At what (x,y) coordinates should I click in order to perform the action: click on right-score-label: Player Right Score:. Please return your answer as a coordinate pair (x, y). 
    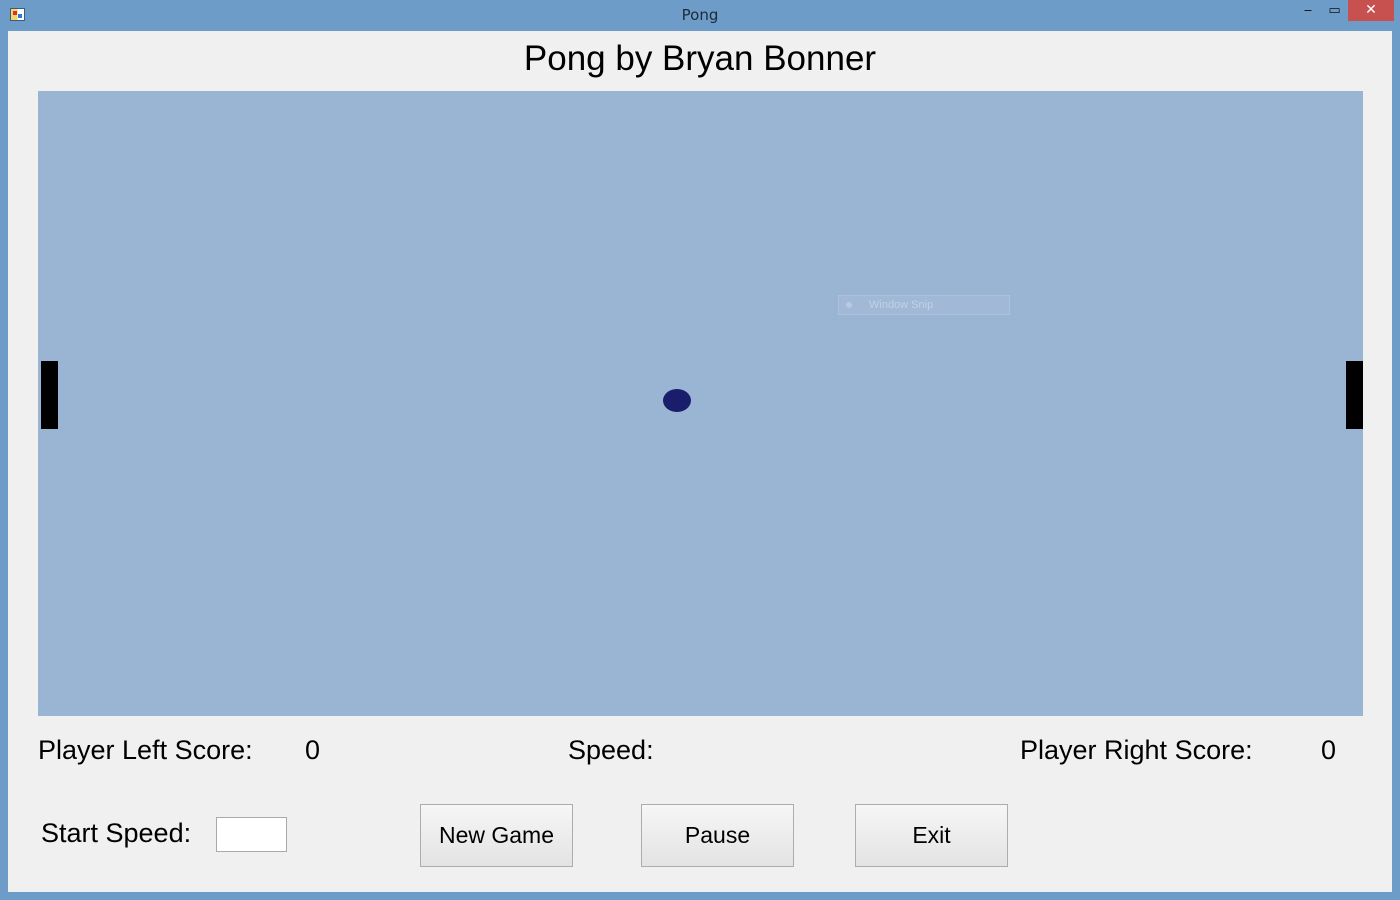
    Looking at the image, I should click on (1136, 750).